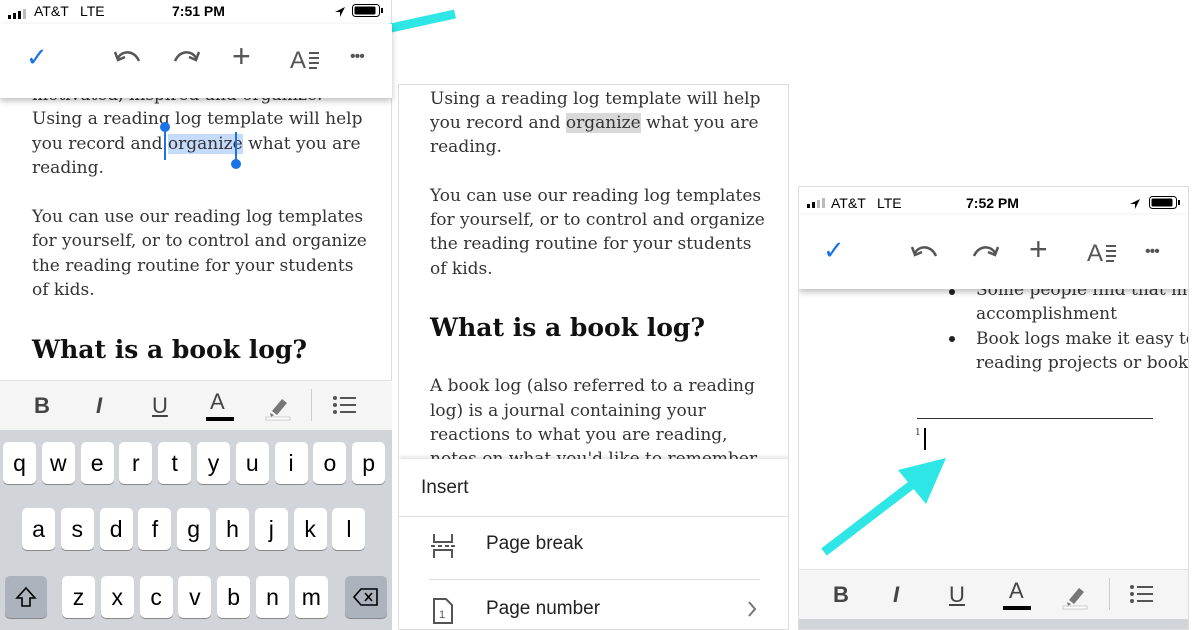 This screenshot has width=1200, height=630. Describe the element at coordinates (213, 463) in the screenshot. I see `key-y: y` at that location.